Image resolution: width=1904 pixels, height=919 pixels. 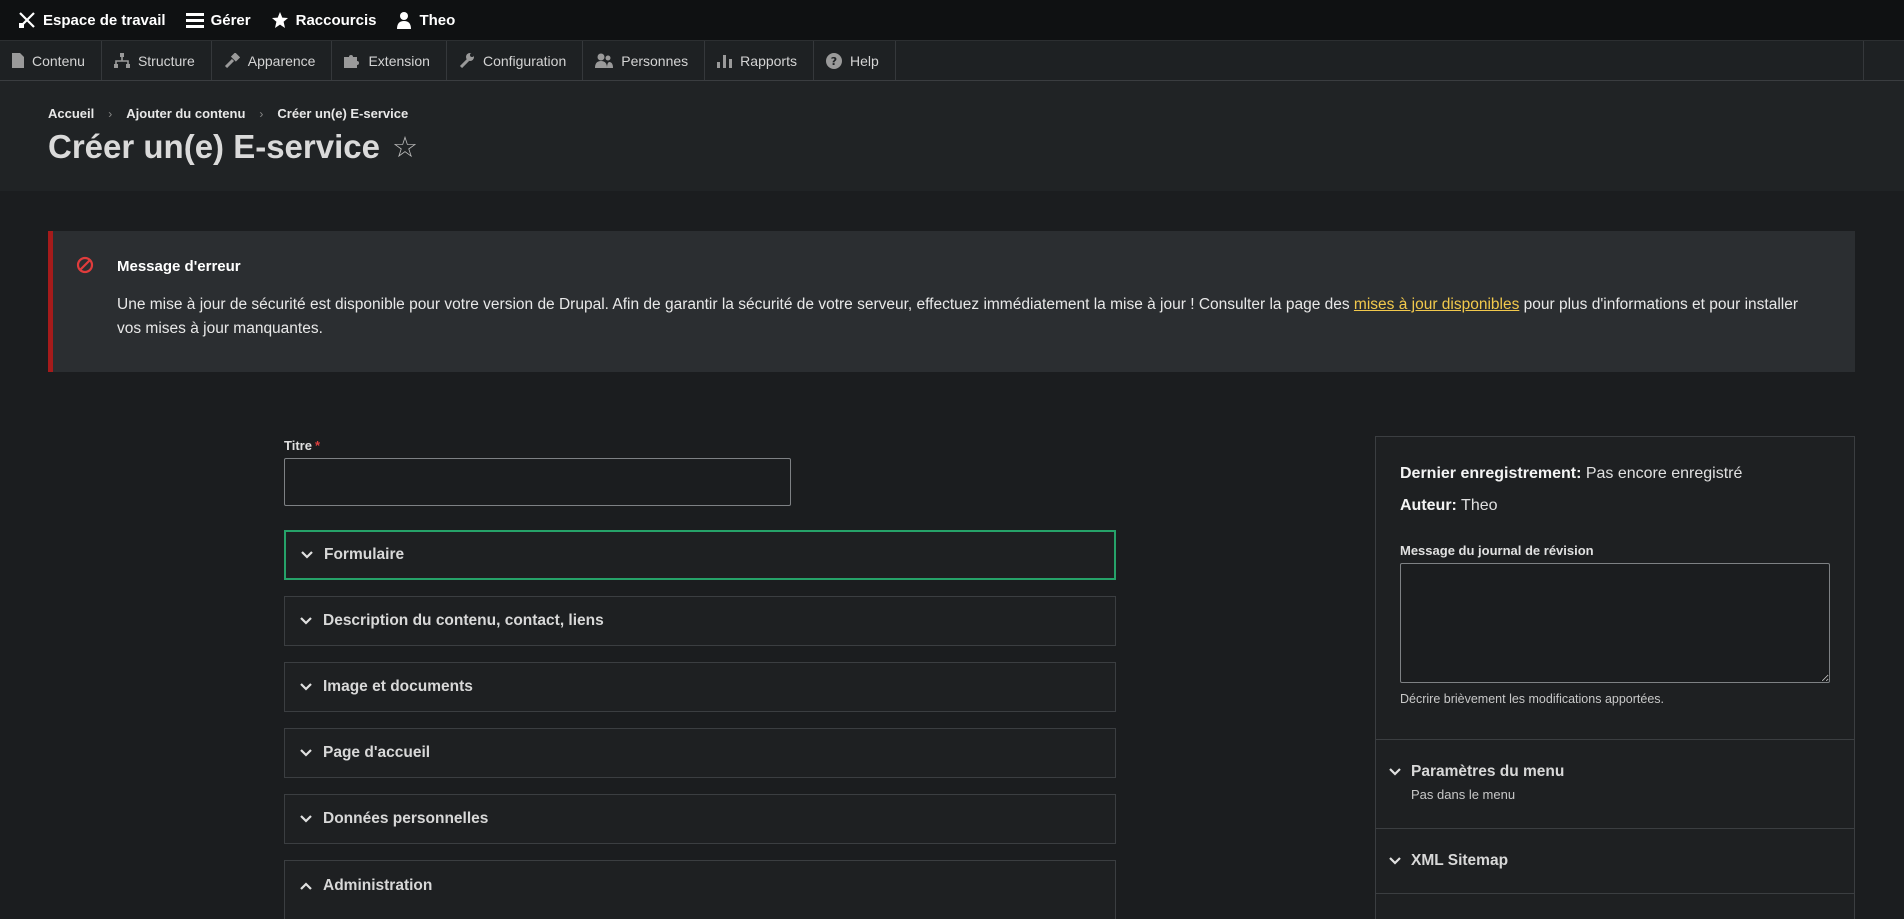 I want to click on tray-item-extension: Extension, so click(x=389, y=60).